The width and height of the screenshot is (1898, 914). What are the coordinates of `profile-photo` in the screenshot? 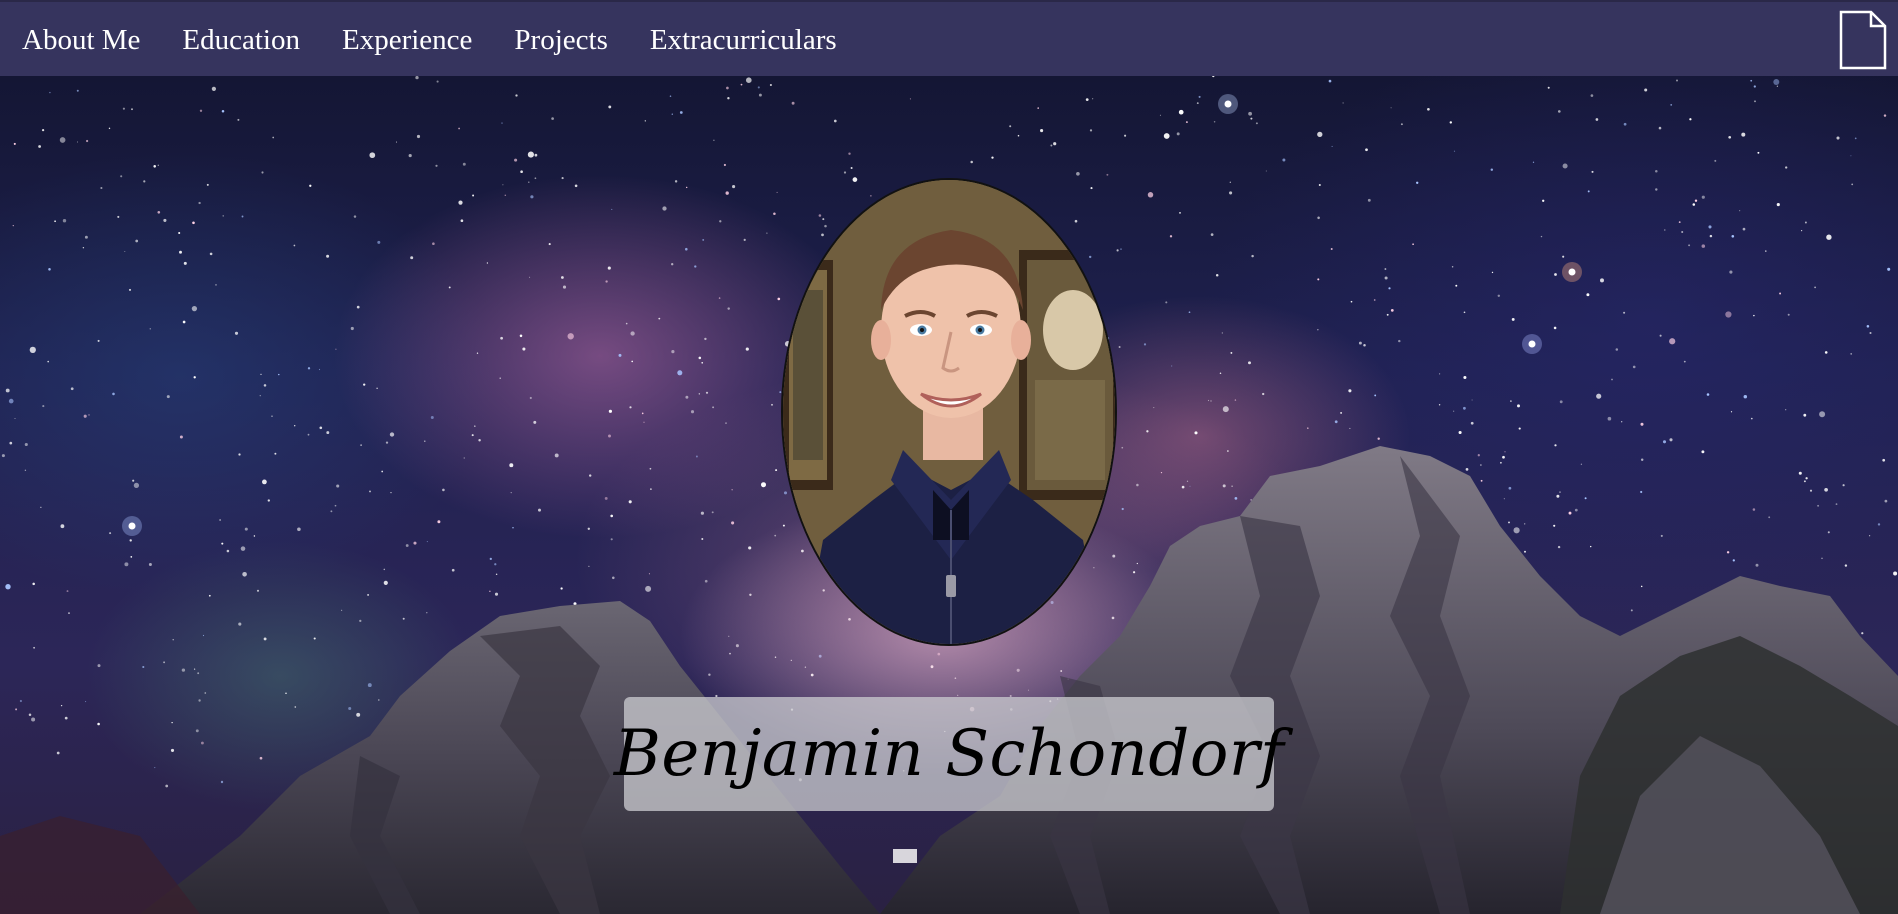 It's located at (949, 412).